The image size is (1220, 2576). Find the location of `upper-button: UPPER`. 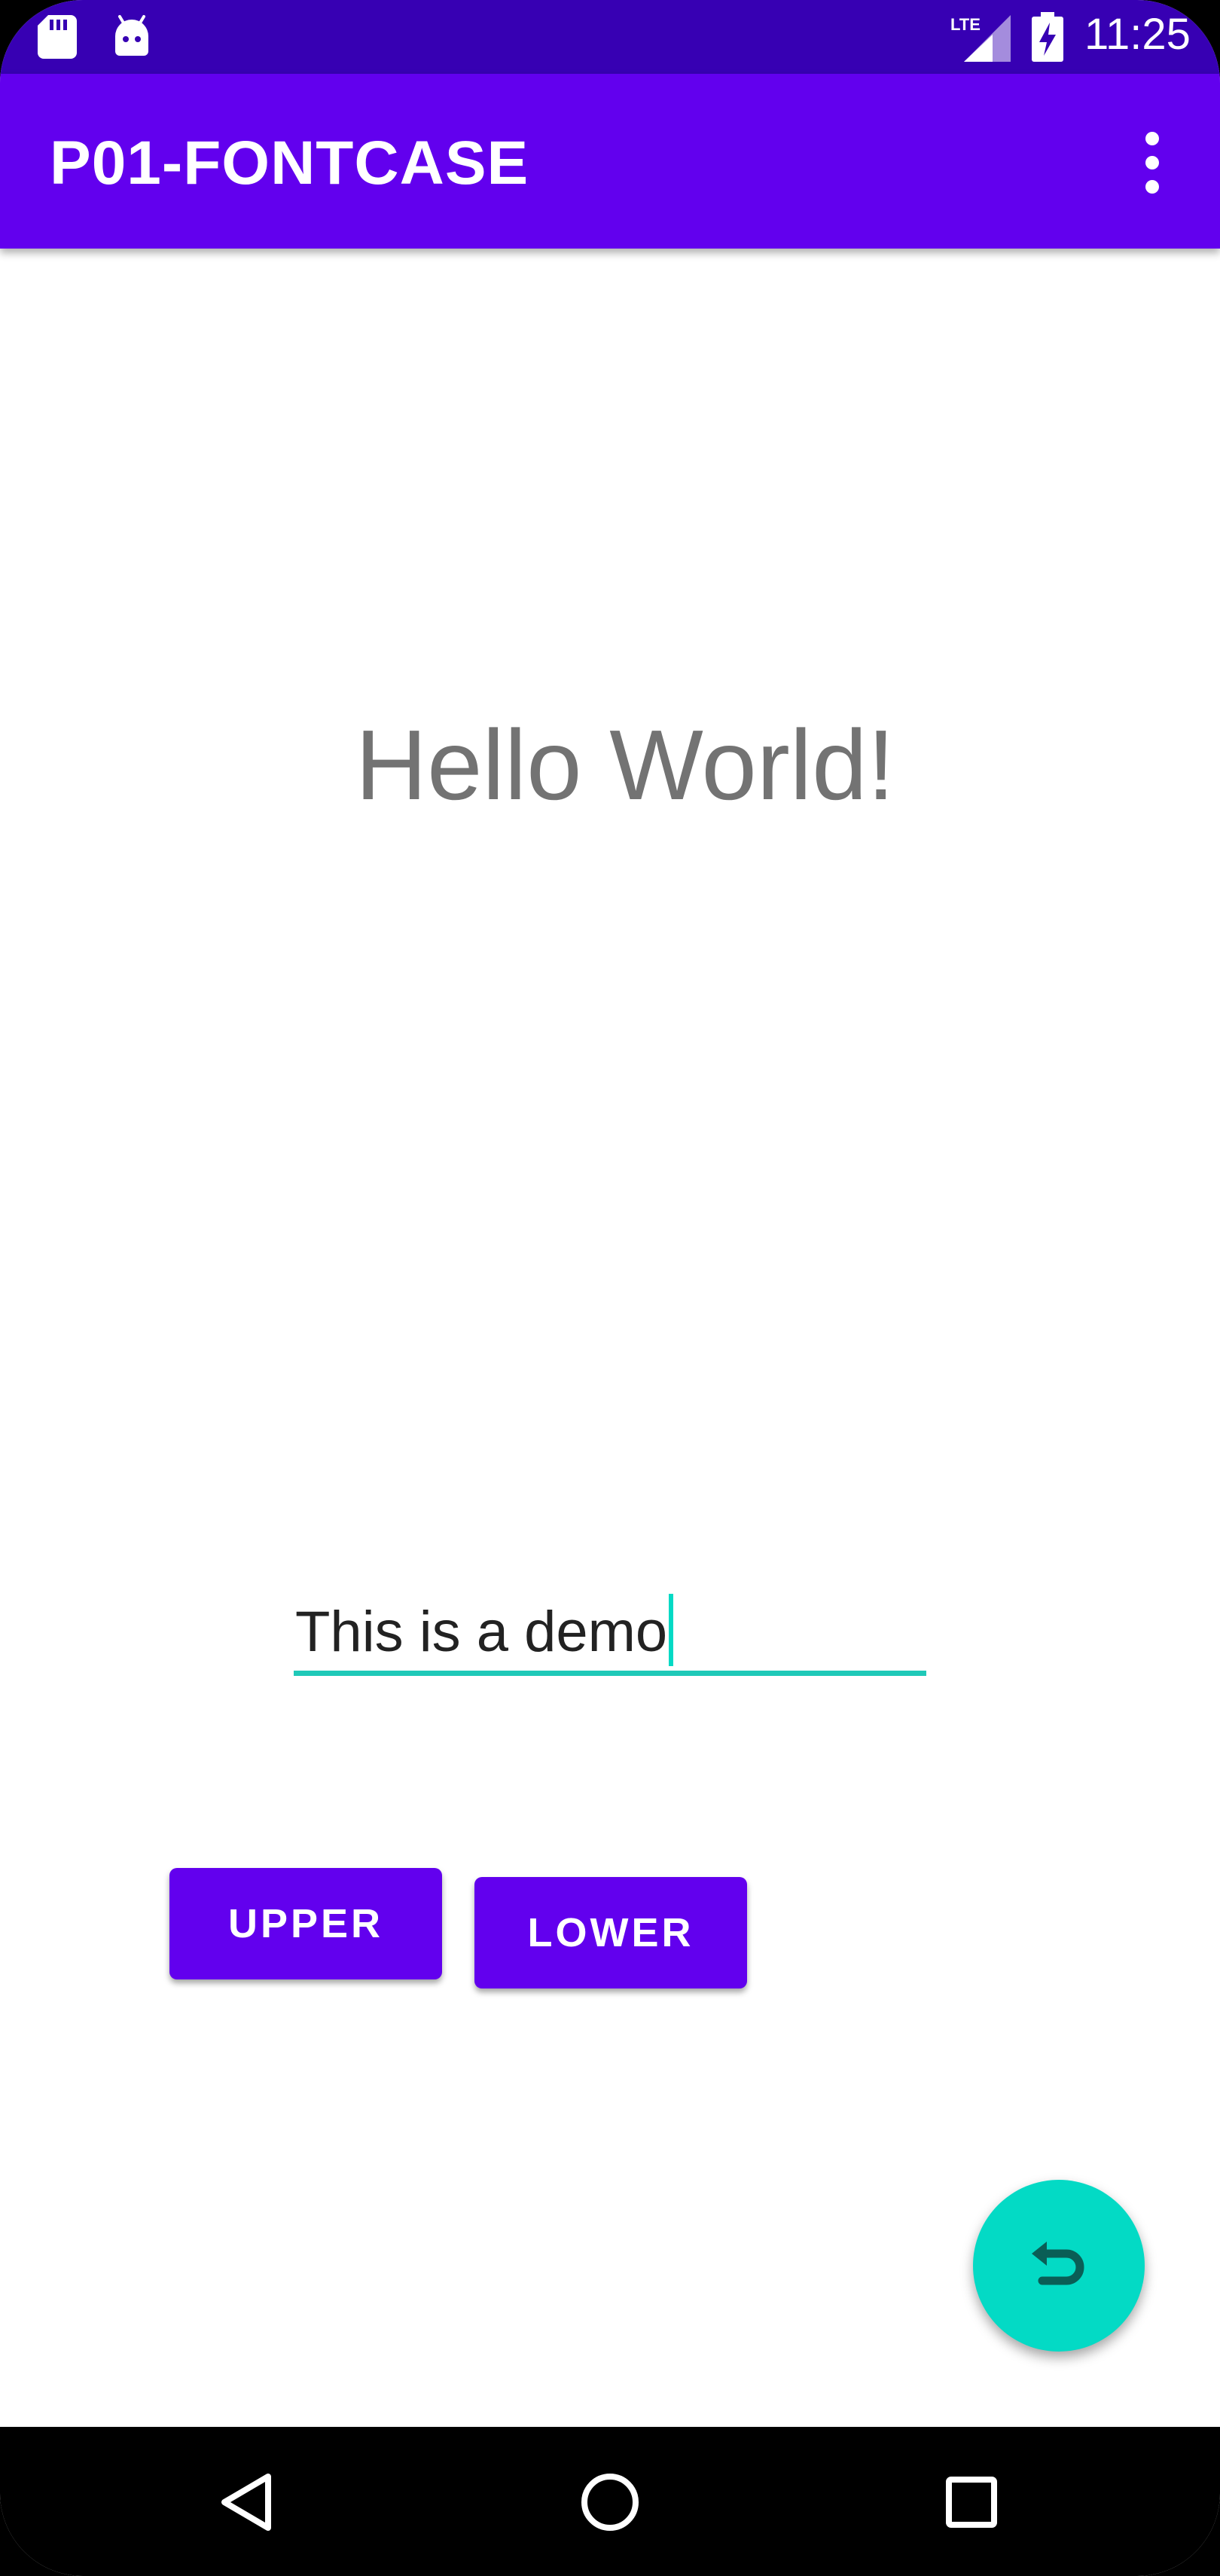

upper-button: UPPER is located at coordinates (305, 1923).